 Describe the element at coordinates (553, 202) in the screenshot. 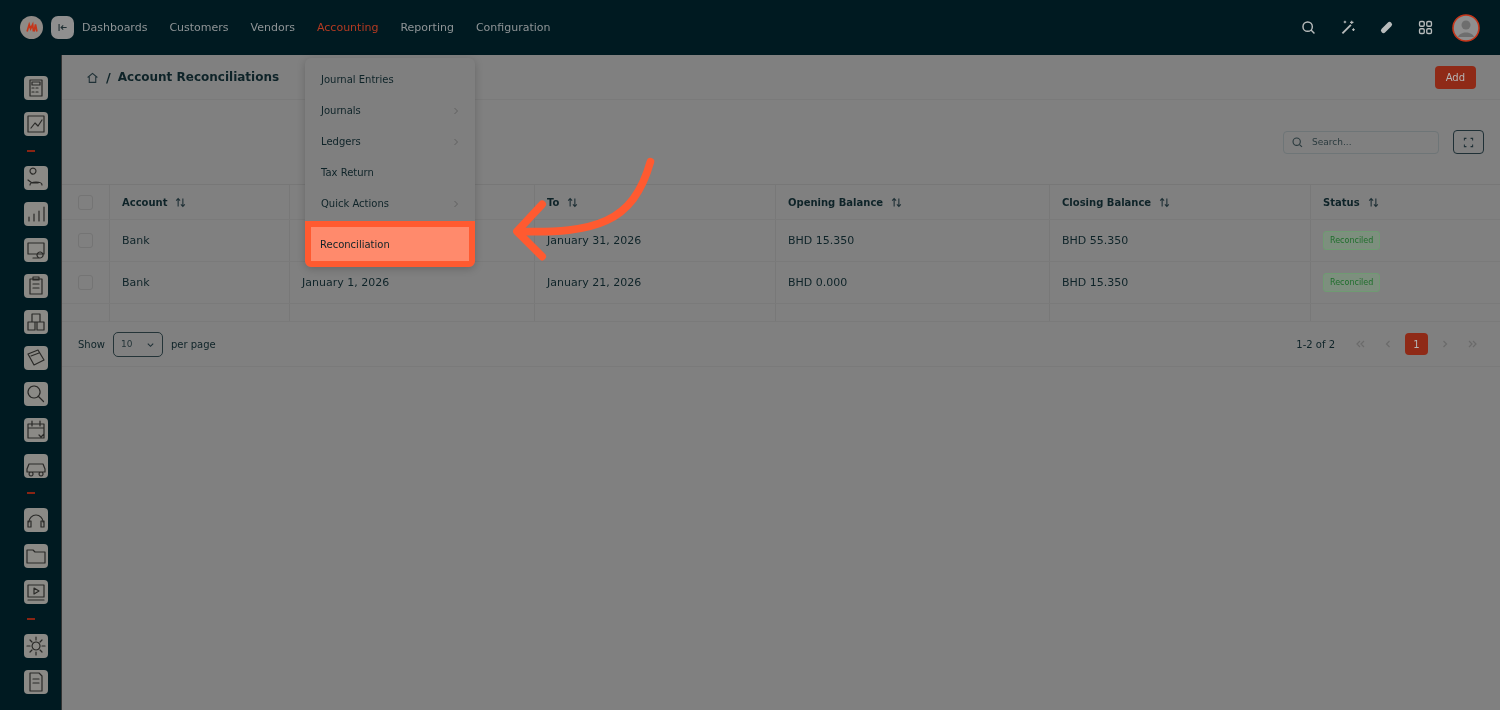

I see `column-header: To` at that location.